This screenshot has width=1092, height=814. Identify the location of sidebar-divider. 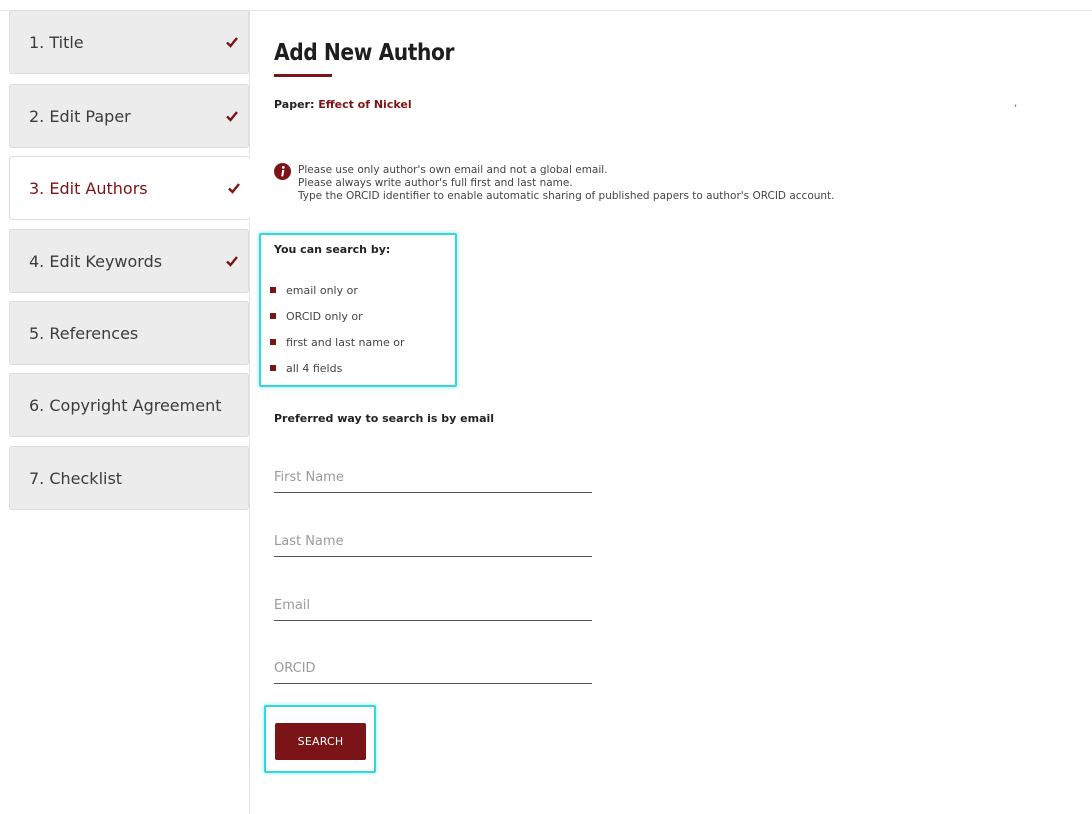
(249, 412).